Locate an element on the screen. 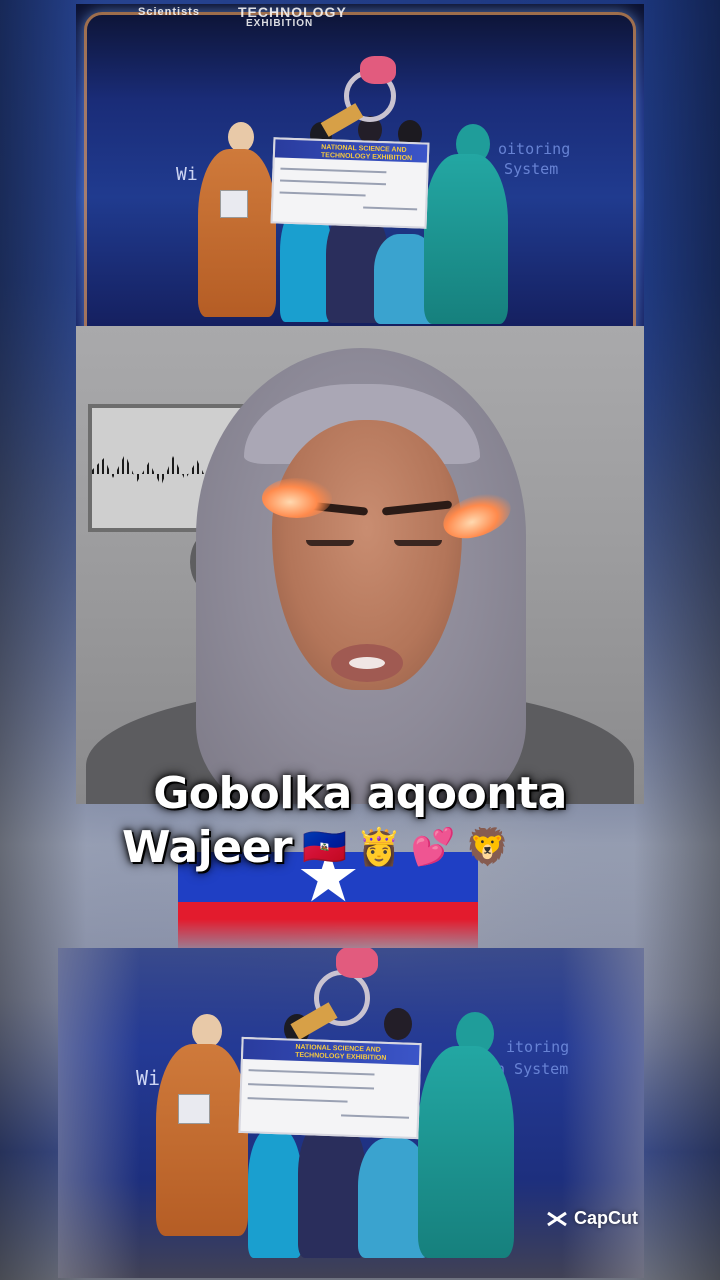  right-eye is located at coordinates (418, 543).